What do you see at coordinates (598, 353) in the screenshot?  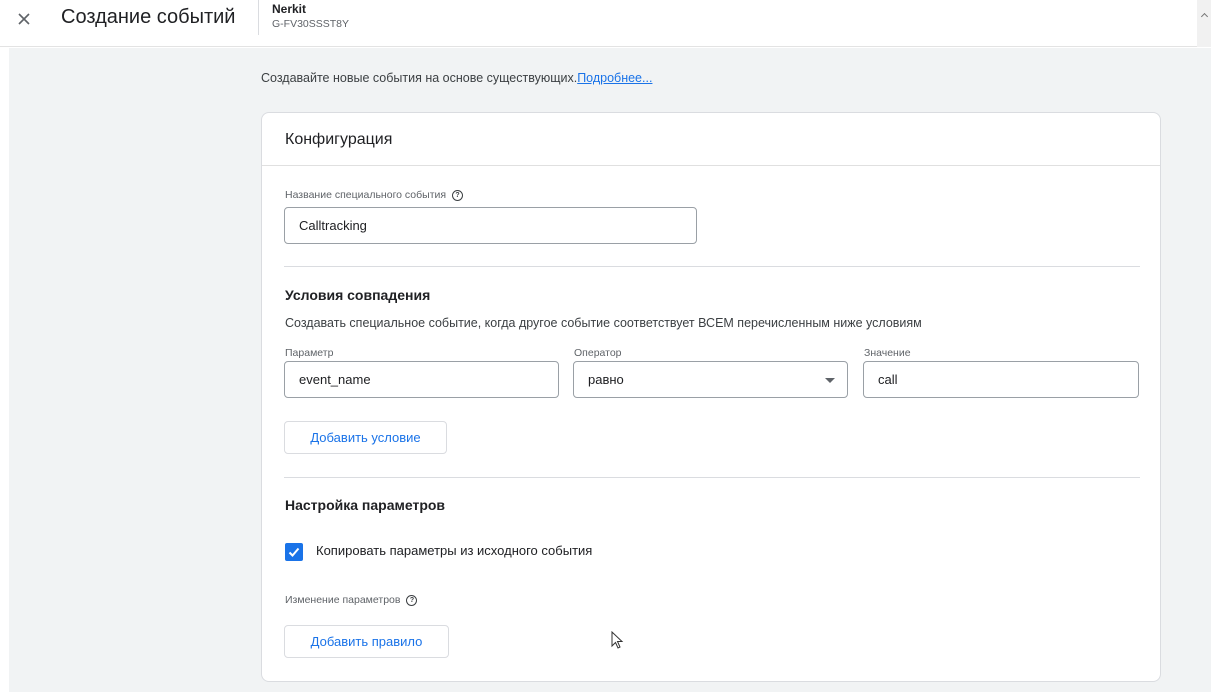 I see `operator-label: Оператор` at bounding box center [598, 353].